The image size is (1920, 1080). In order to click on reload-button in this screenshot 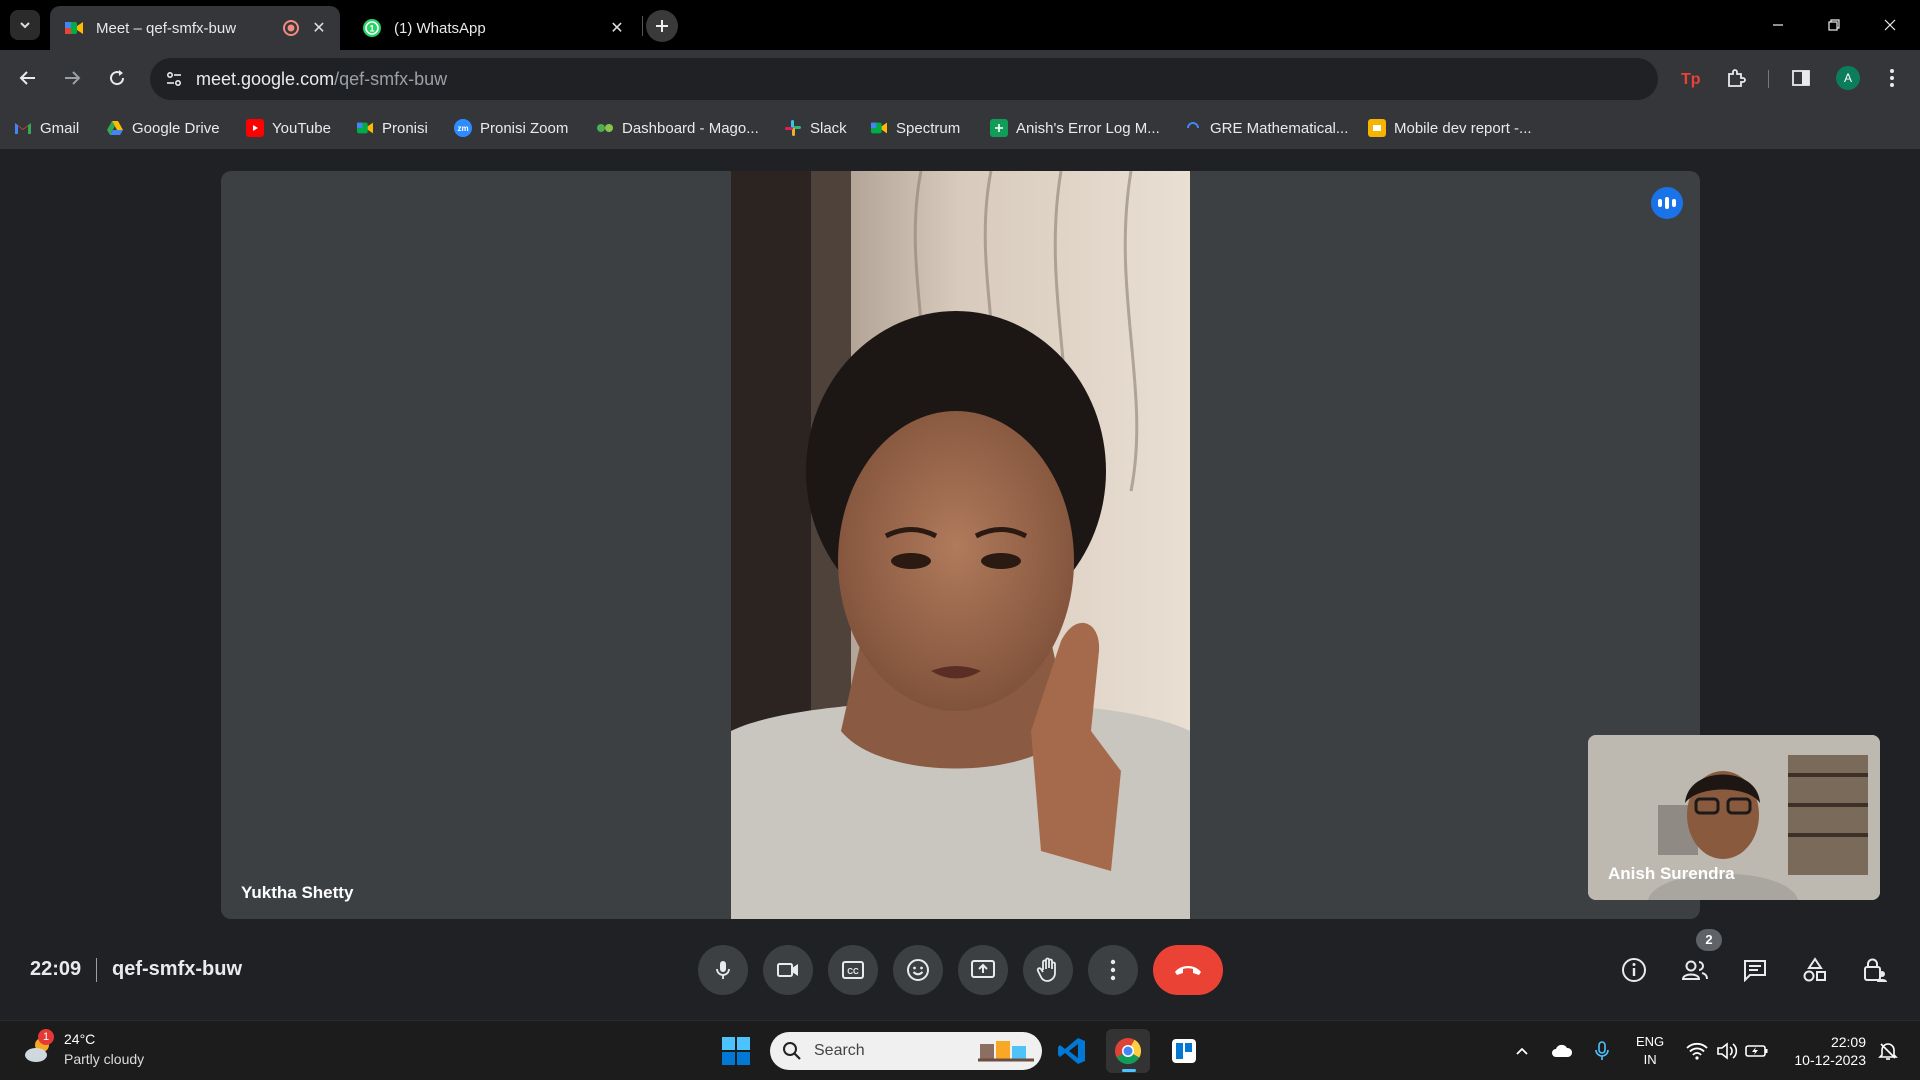, I will do `click(117, 78)`.